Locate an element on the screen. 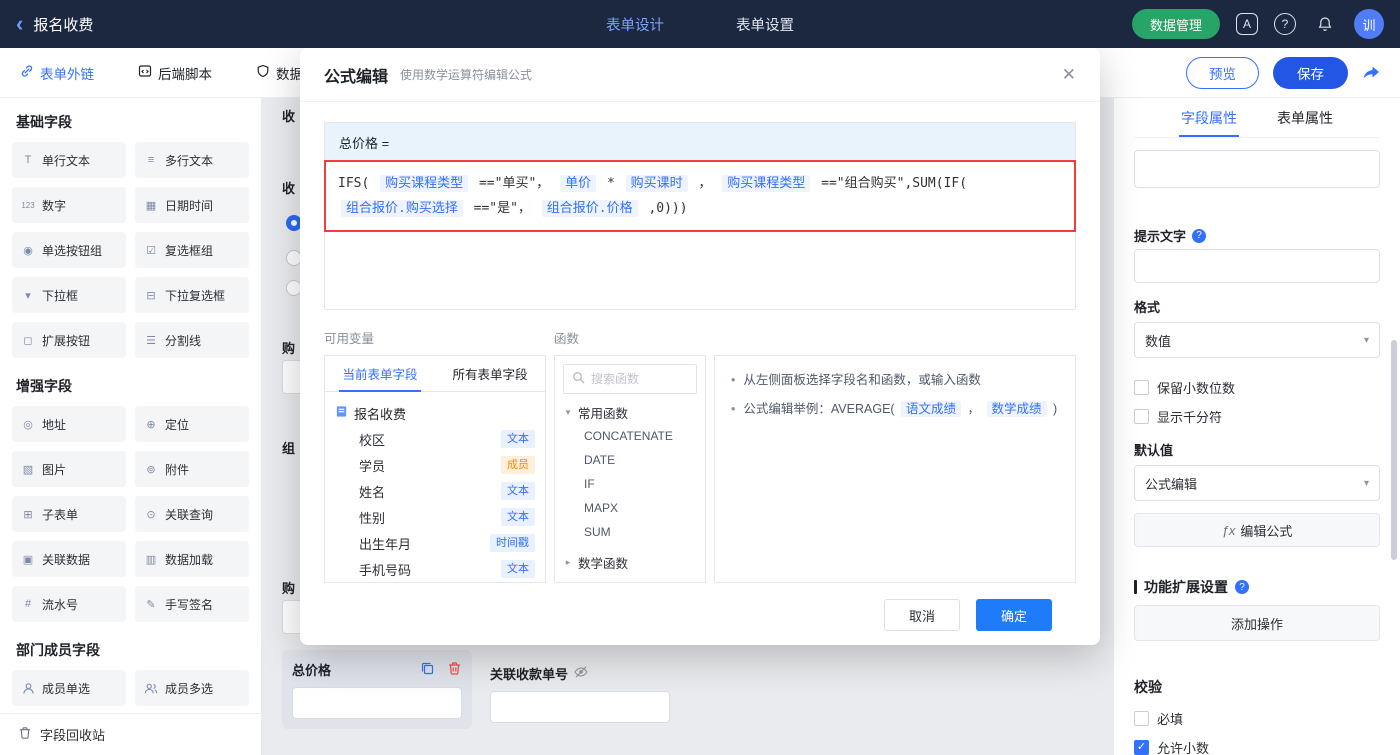 The width and height of the screenshot is (1400, 755). field-type-button: ▦ 日期时间 is located at coordinates (192, 205).